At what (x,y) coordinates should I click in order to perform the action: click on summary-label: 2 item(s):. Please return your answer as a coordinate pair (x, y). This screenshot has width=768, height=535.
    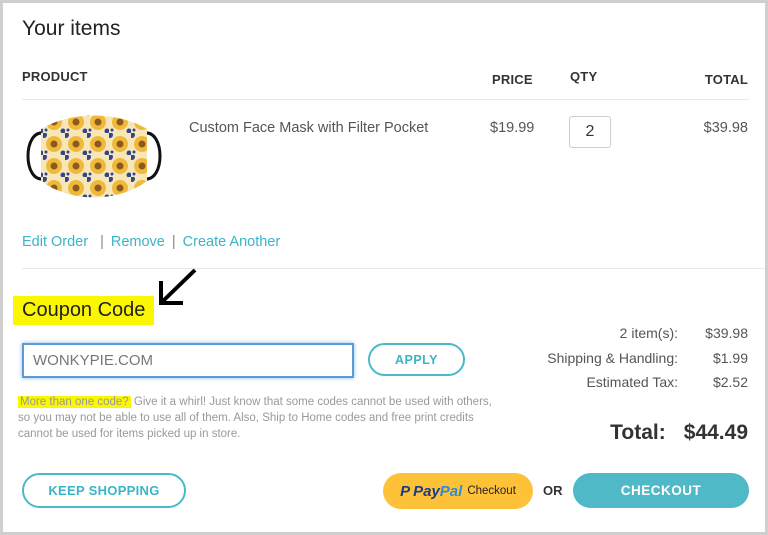
    Looking at the image, I should click on (648, 333).